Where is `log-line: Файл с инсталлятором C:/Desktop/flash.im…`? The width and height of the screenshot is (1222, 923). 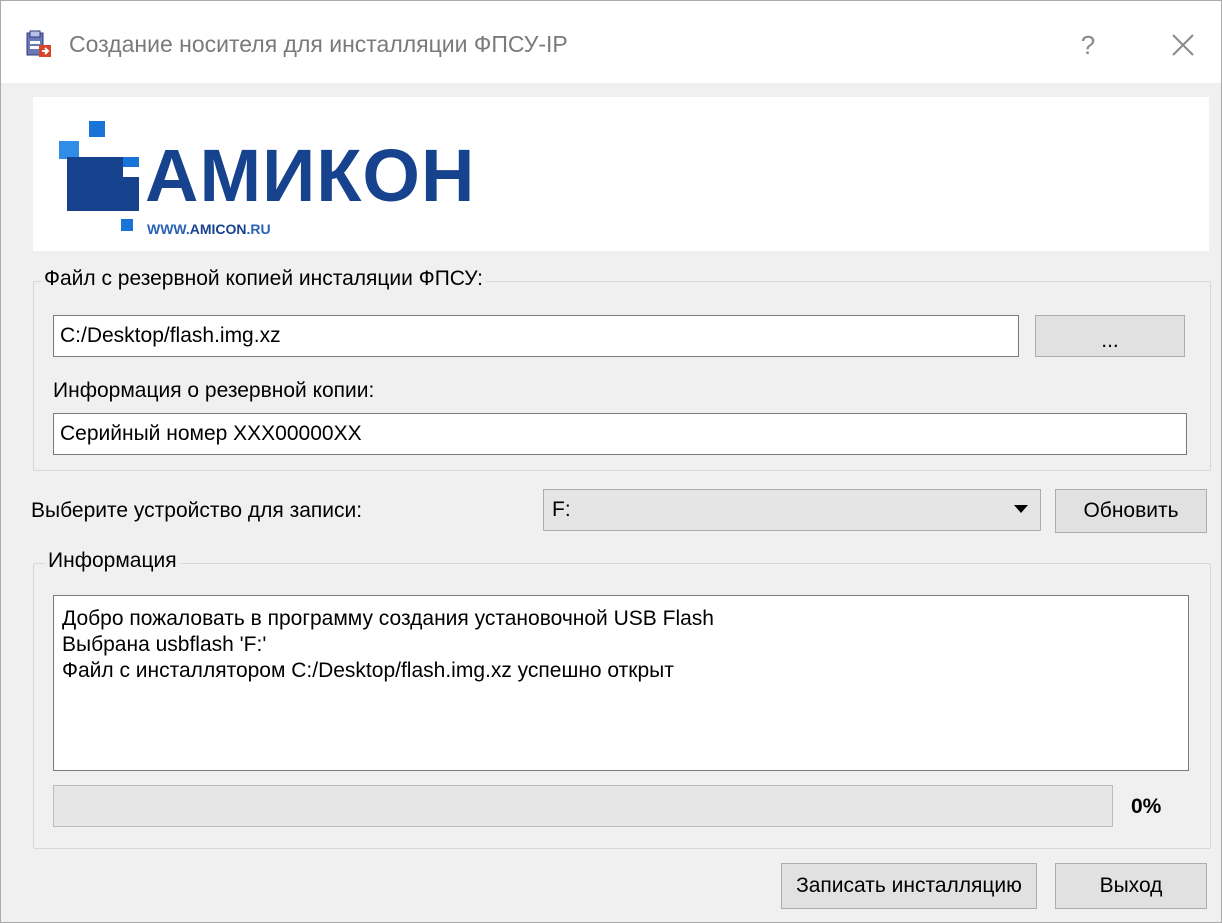 log-line: Файл с инсталлятором C:/Desktop/flash.im… is located at coordinates (368, 670).